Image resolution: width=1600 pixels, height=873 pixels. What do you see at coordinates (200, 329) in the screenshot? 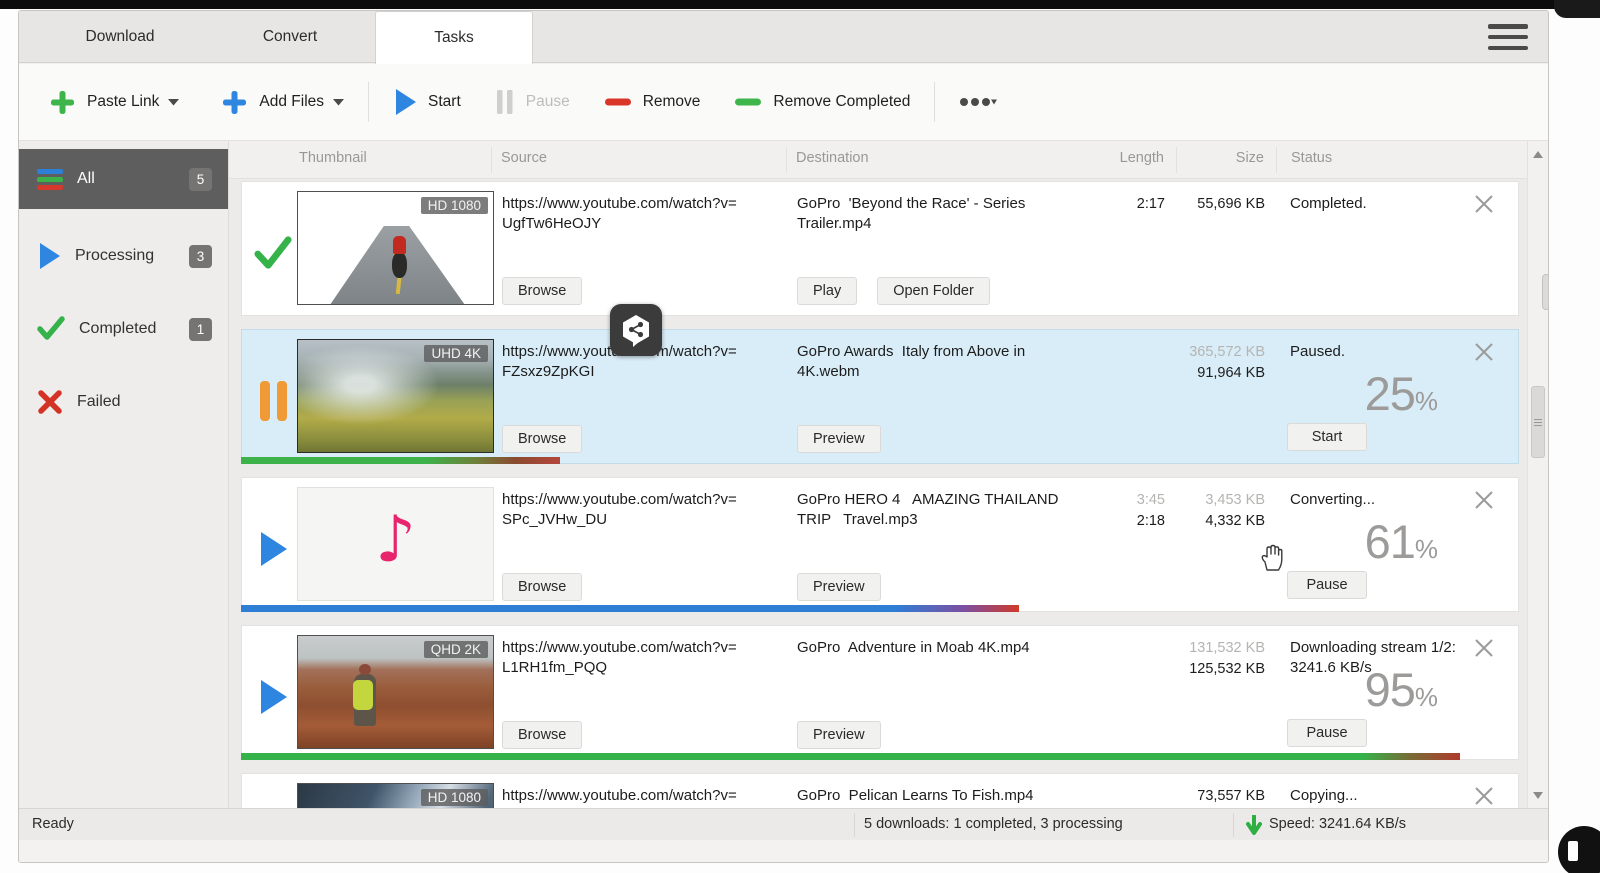
I see `count-badge: 1` at bounding box center [200, 329].